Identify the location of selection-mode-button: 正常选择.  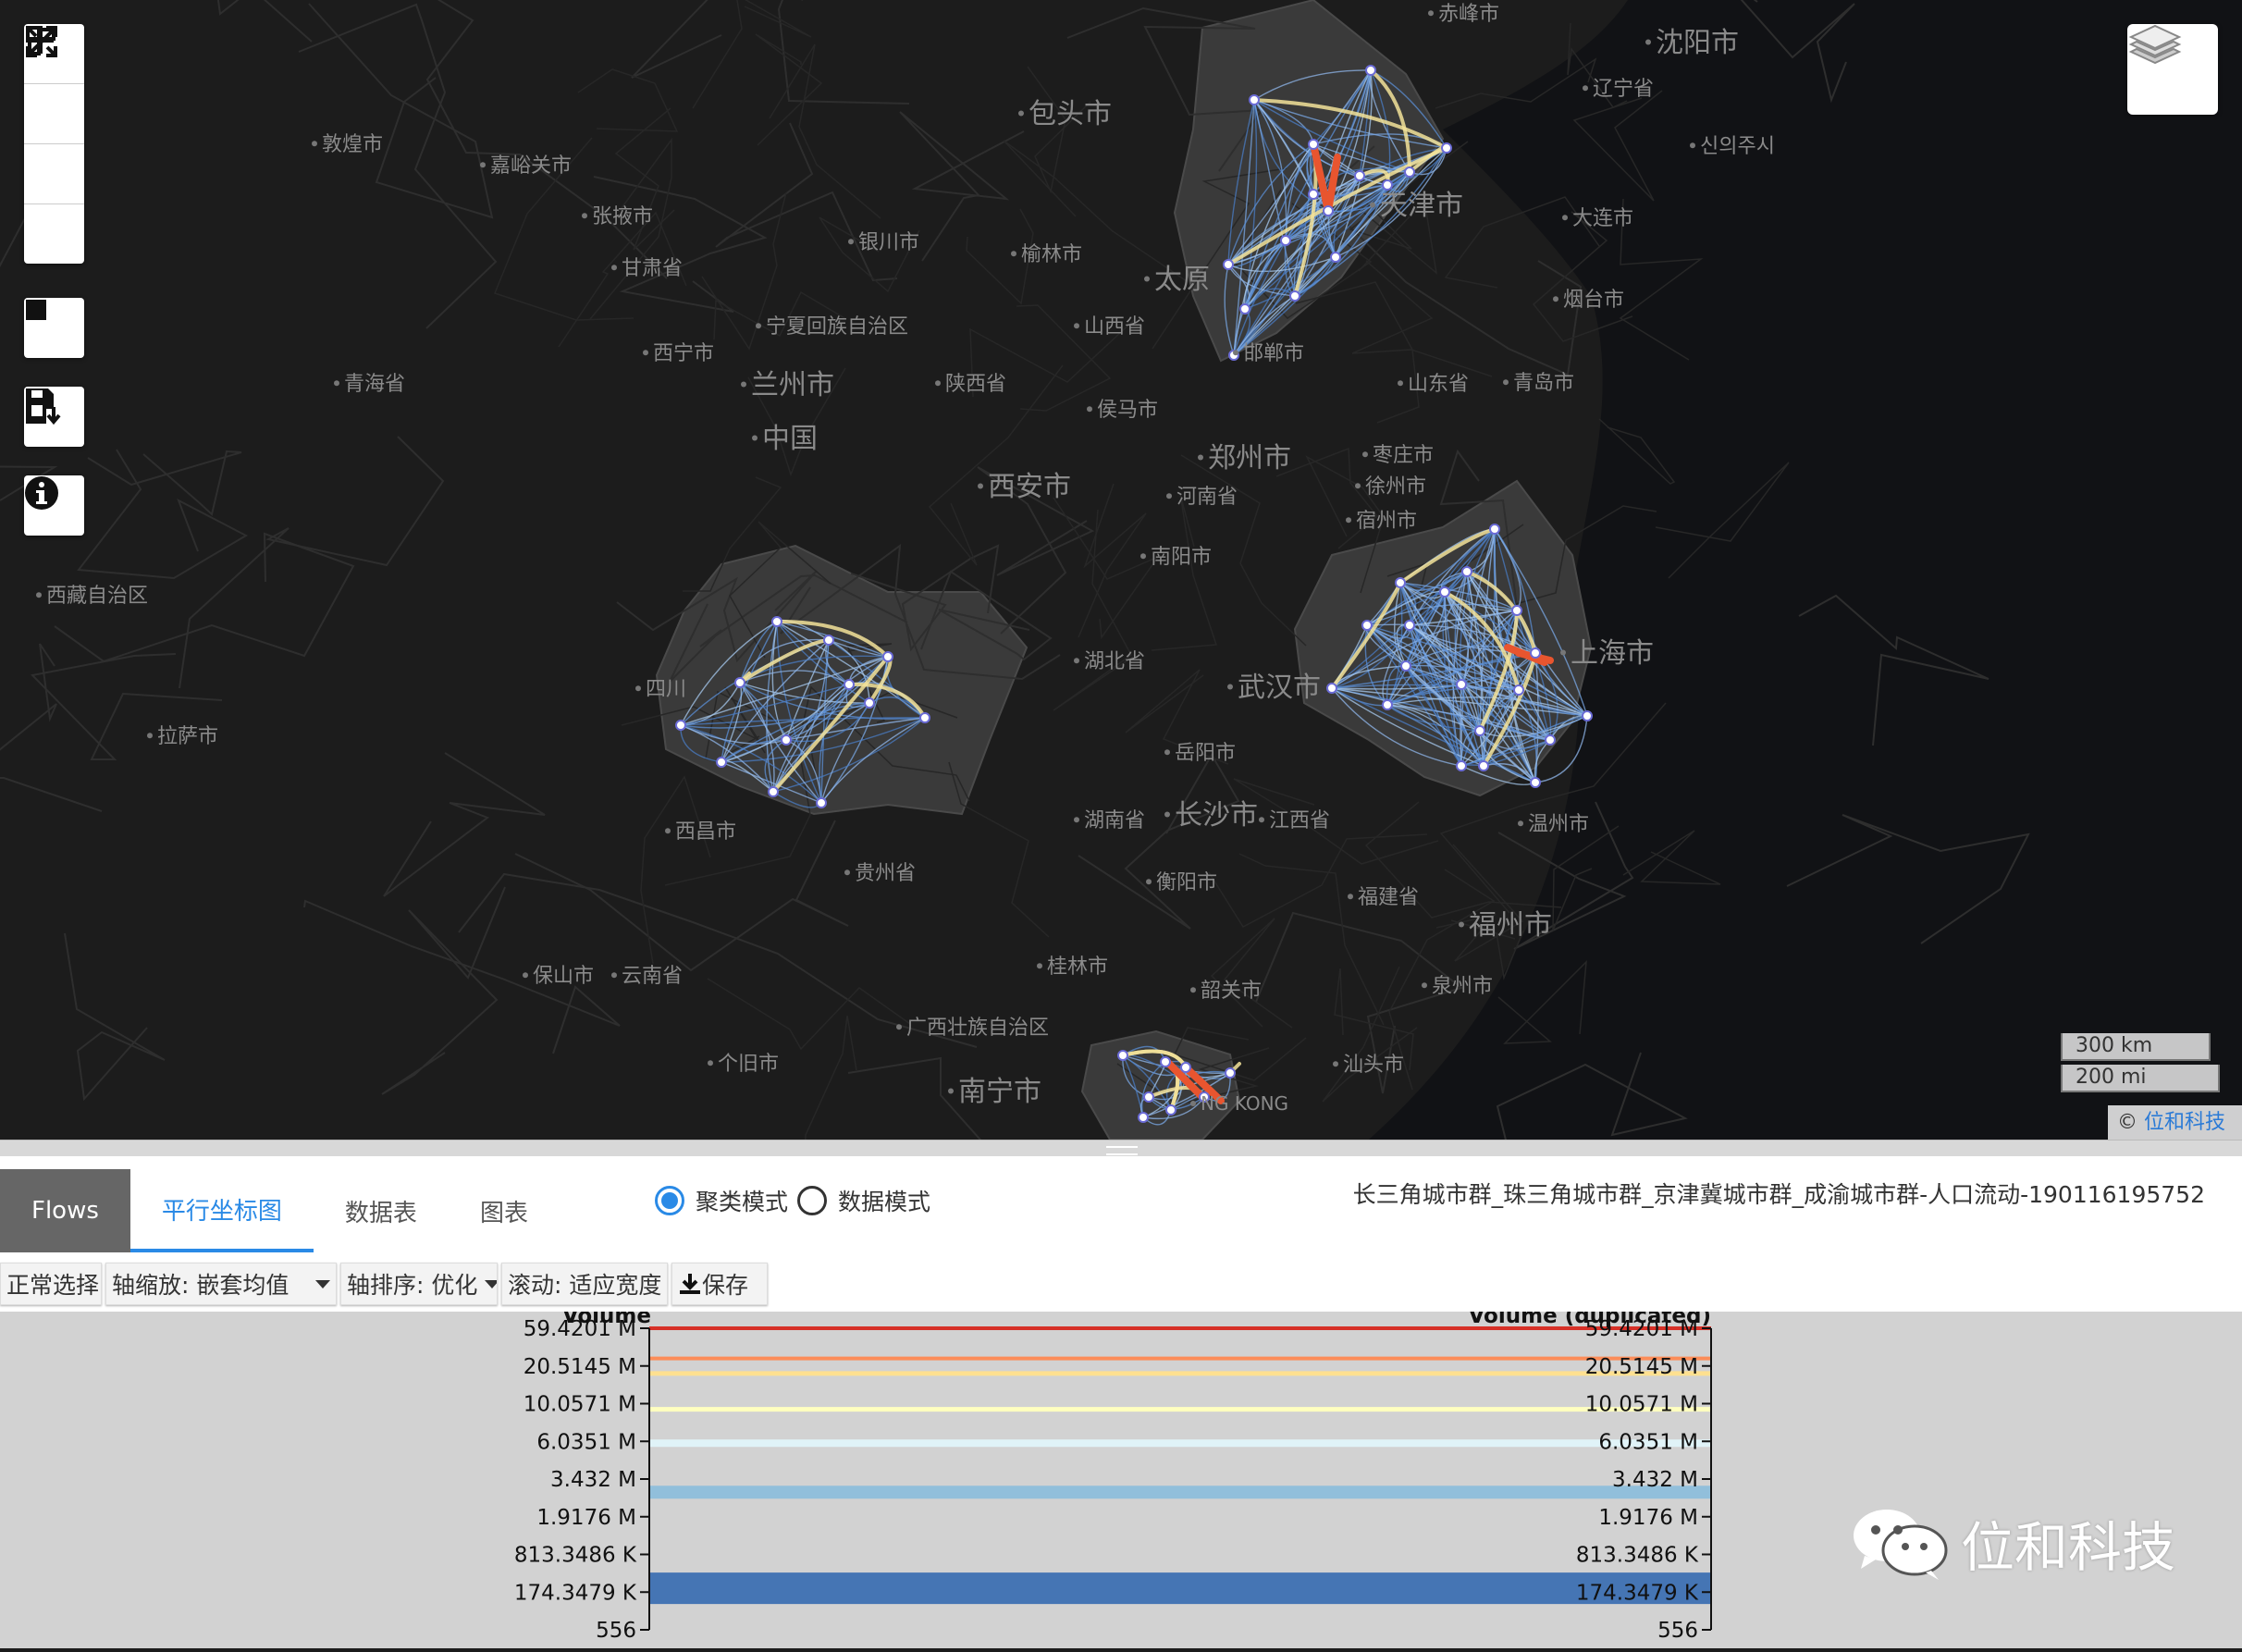
(51, 1284).